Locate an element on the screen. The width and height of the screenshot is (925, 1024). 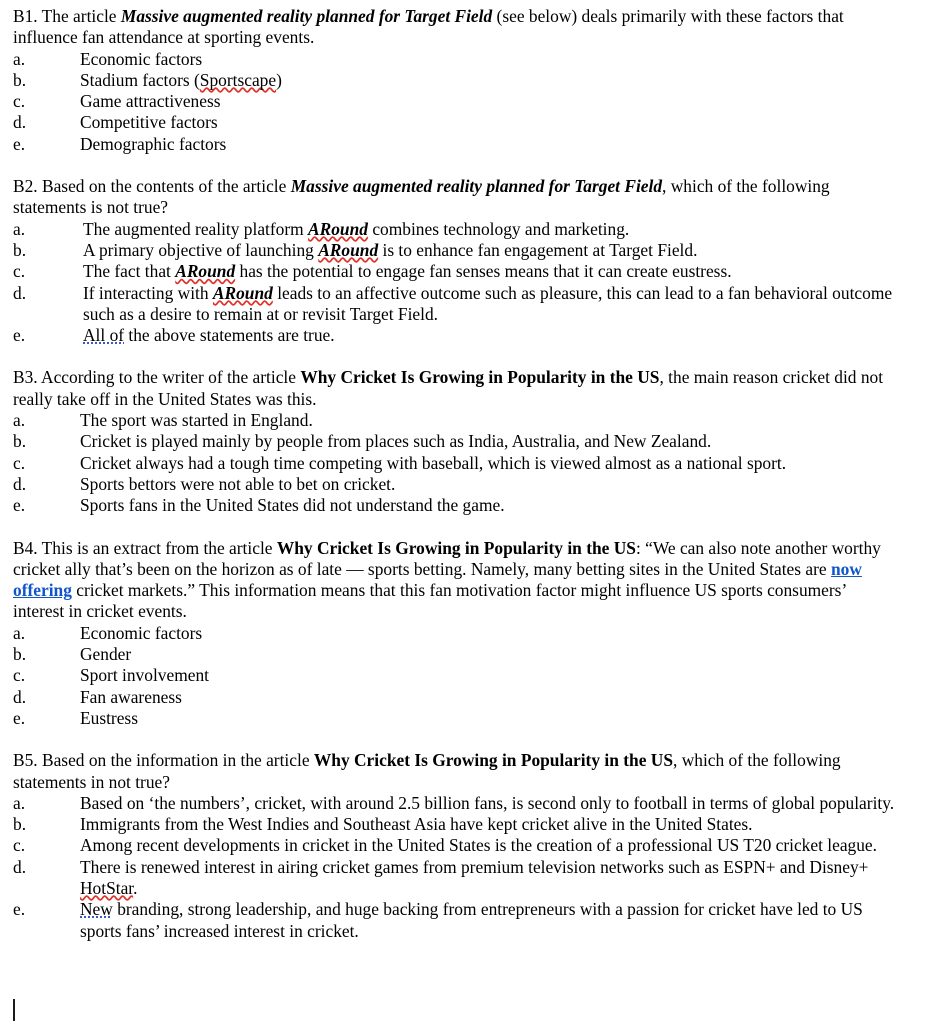
option-text: Eustress is located at coordinates (489, 718).